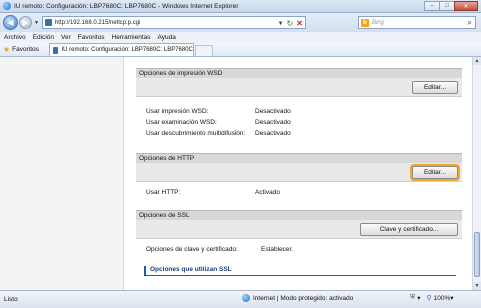 The width and height of the screenshot is (481, 308). Describe the element at coordinates (477, 286) in the screenshot. I see `scroll-down-icon: ▼` at that location.